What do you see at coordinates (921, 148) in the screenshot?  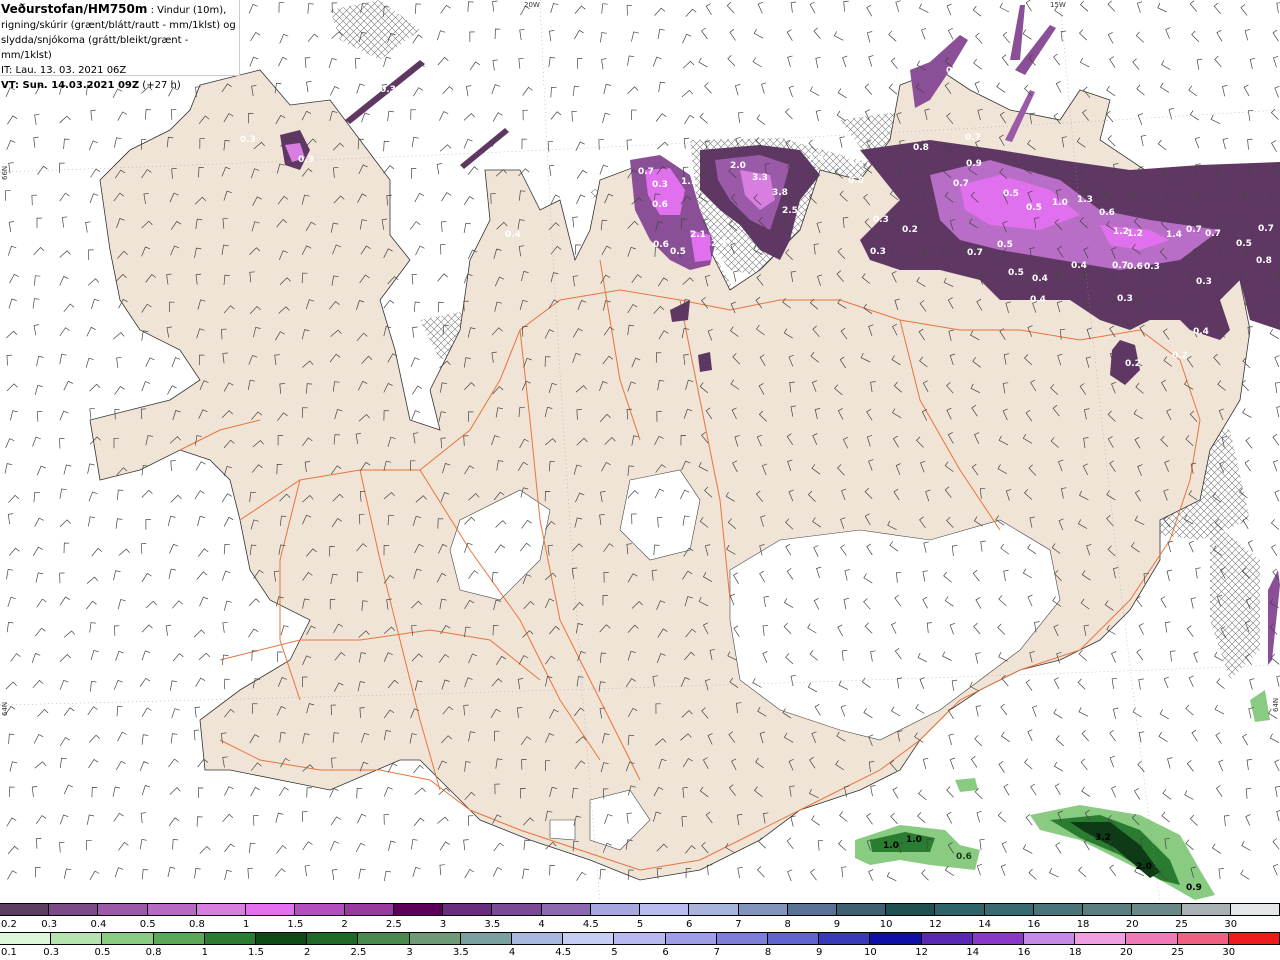 I see `snow-value-label: 0.8` at bounding box center [921, 148].